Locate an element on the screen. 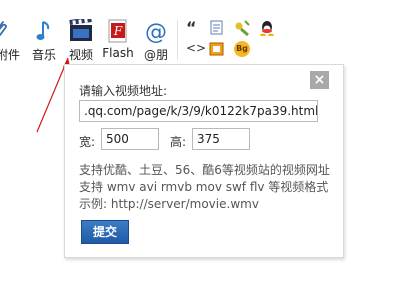 The height and width of the screenshot is (302, 395). toolbar-video-button: 视频 is located at coordinates (81, 32).